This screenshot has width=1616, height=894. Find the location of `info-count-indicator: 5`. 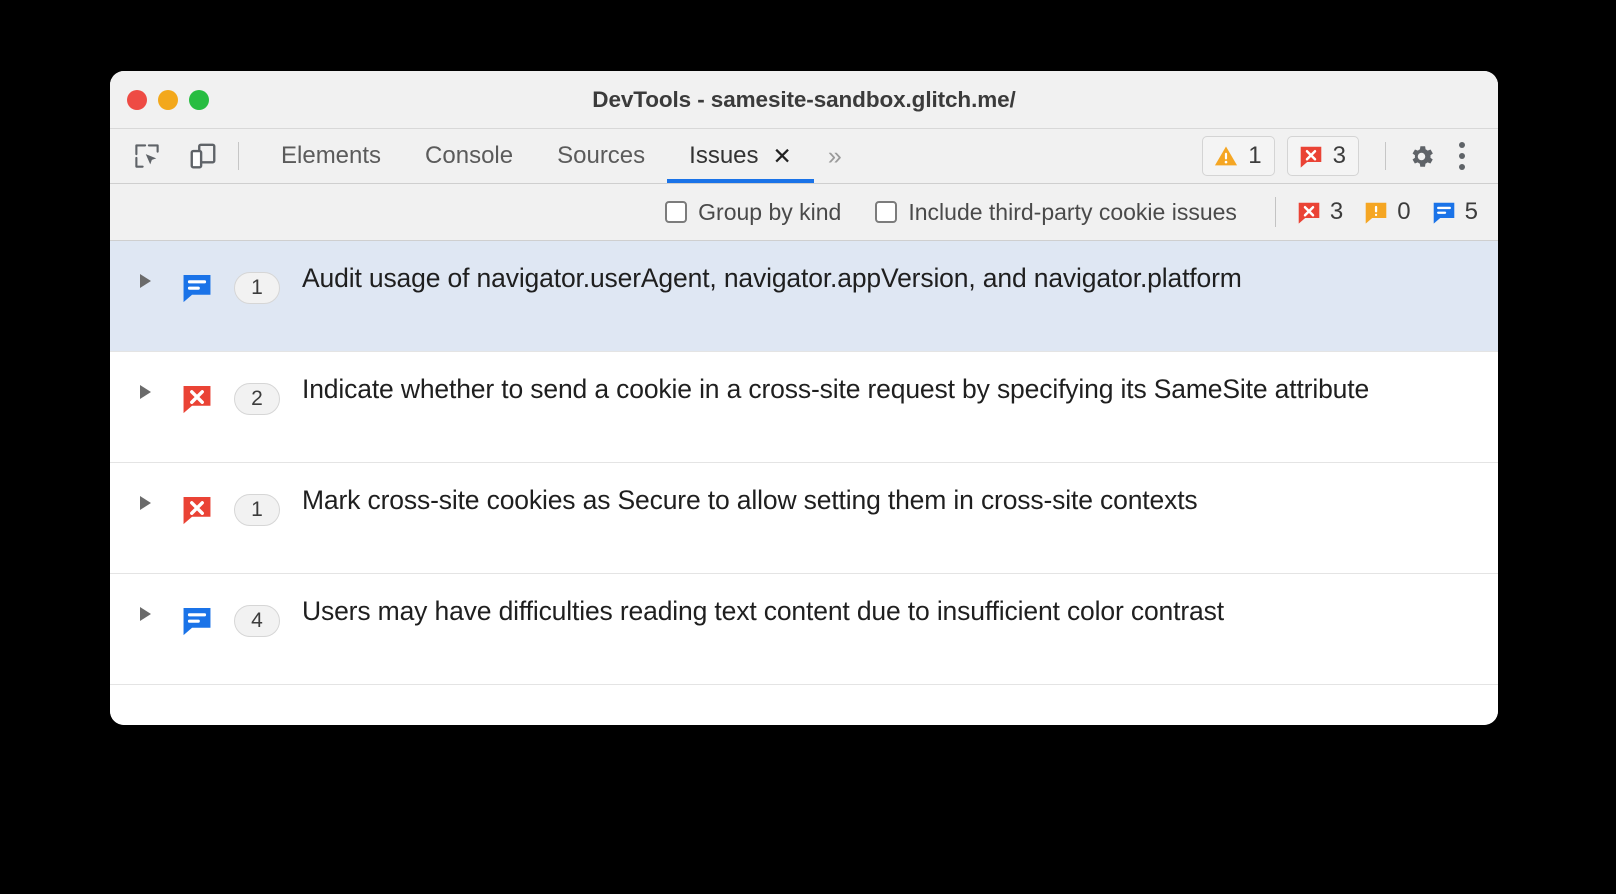

info-count-indicator: 5 is located at coordinates (1454, 212).